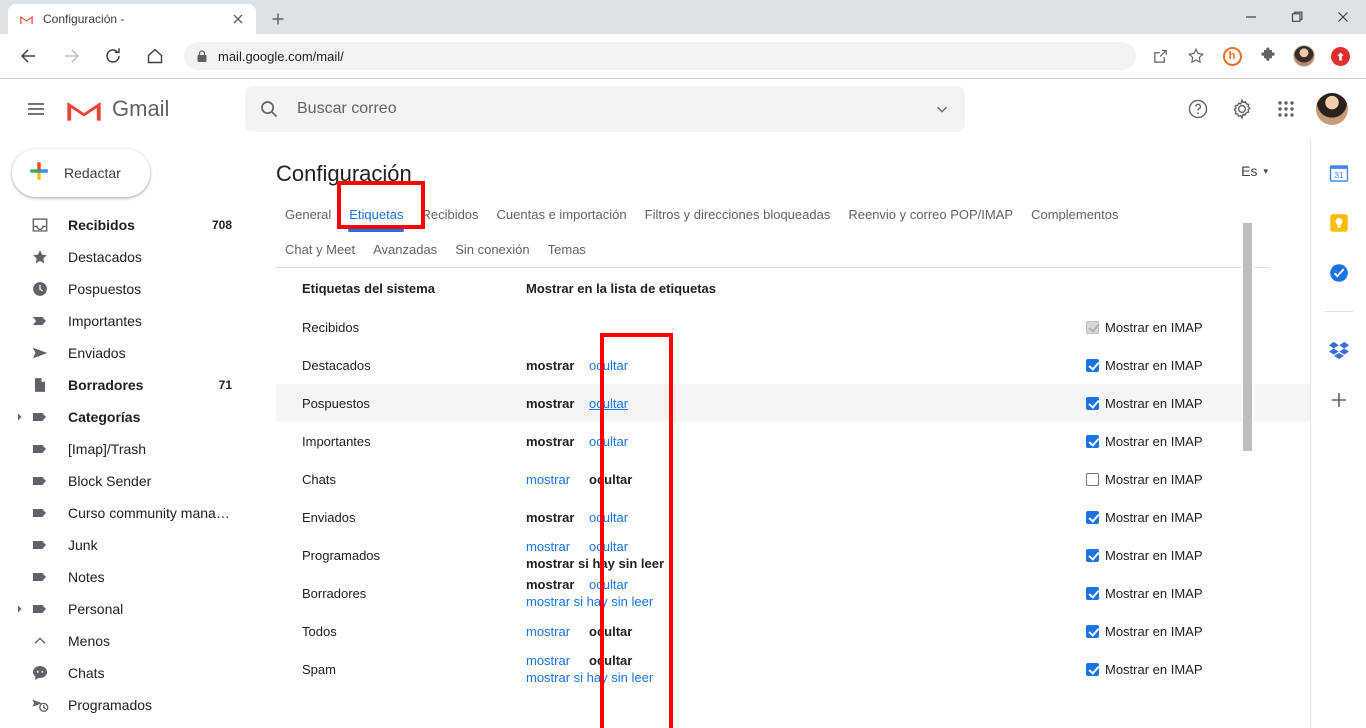  I want to click on sidebar-item-borradores: Borradores 71, so click(122, 385).